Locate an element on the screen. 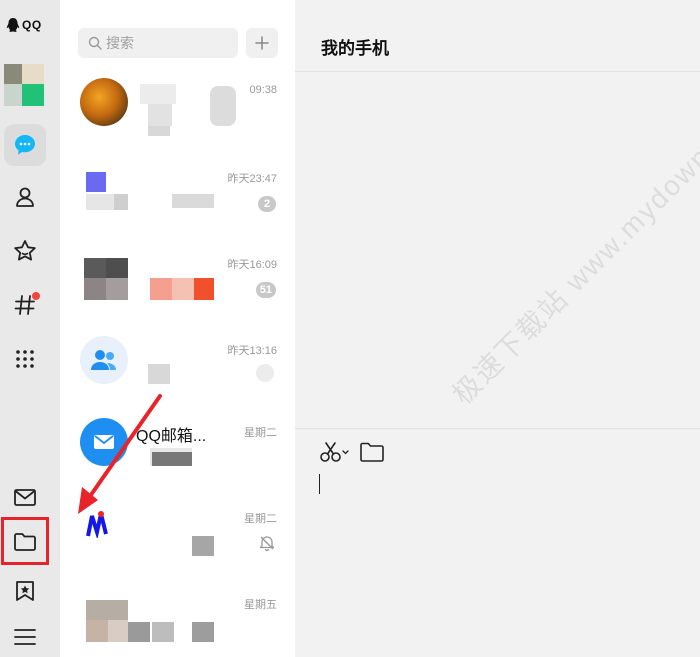  search-icon is located at coordinates (95, 43).